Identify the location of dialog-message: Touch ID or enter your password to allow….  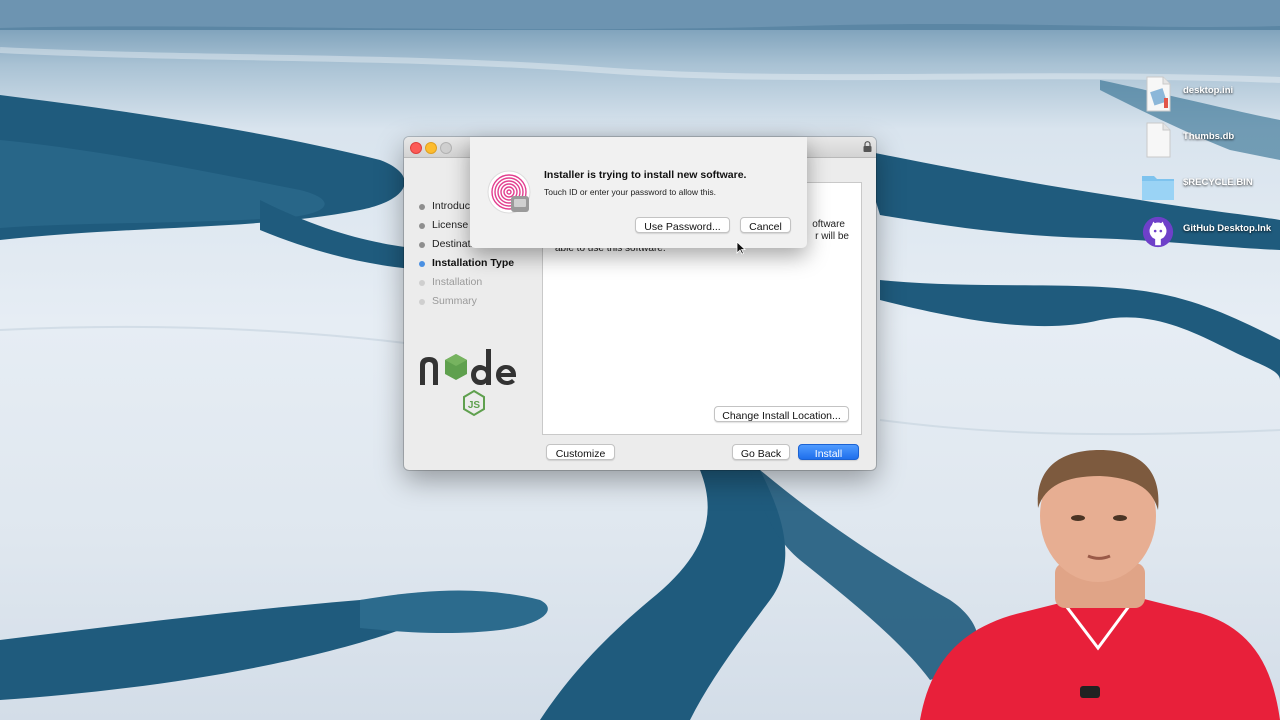
(630, 192).